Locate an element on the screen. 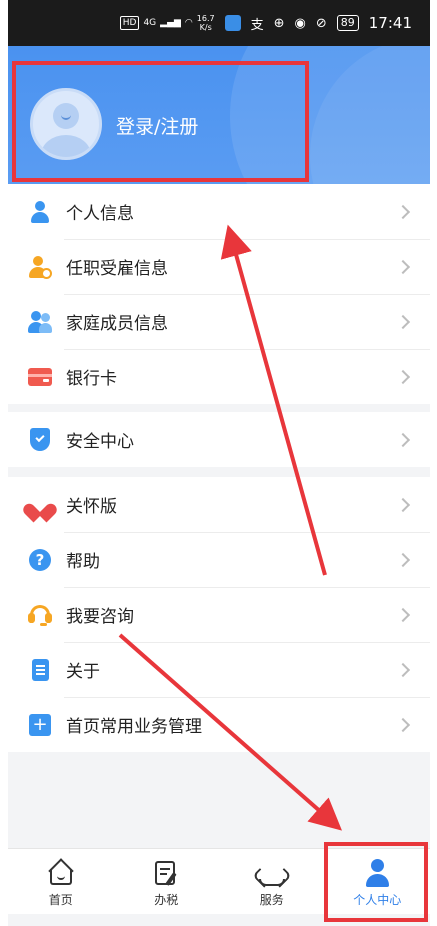 Image resolution: width=437 pixels, height=926 pixels. menu-item-label: 我要咨询 is located at coordinates (100, 617).